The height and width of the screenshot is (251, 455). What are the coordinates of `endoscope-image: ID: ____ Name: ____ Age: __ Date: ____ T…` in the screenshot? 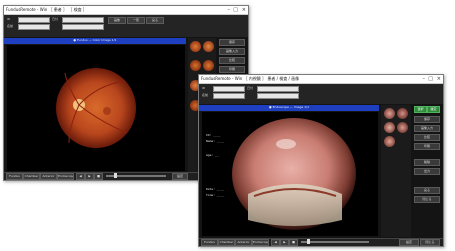 It's located at (281, 174).